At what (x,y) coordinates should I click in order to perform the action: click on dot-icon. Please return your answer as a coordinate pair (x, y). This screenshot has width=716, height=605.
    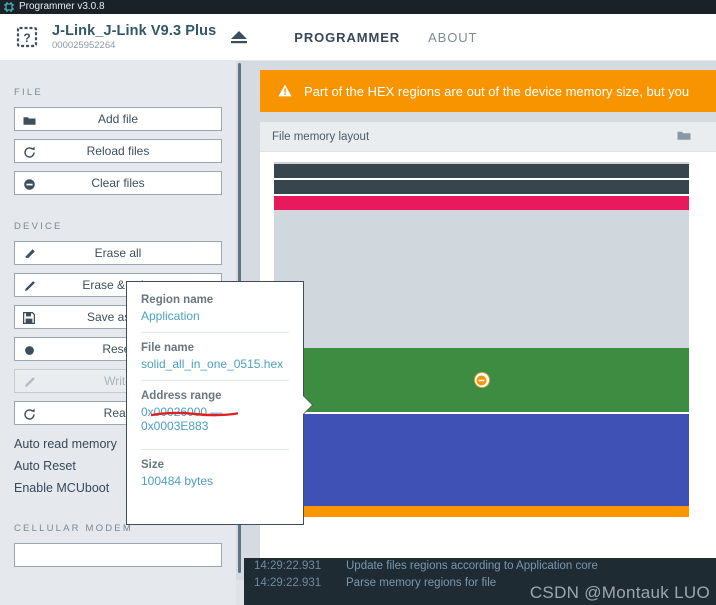
    Looking at the image, I should click on (29, 350).